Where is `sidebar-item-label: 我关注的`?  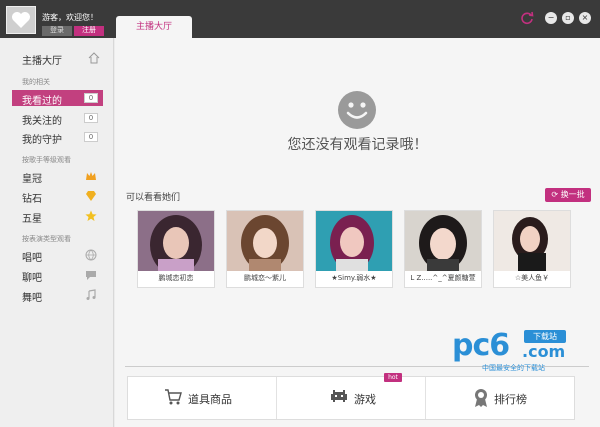
sidebar-item-label: 我关注的 is located at coordinates (42, 121).